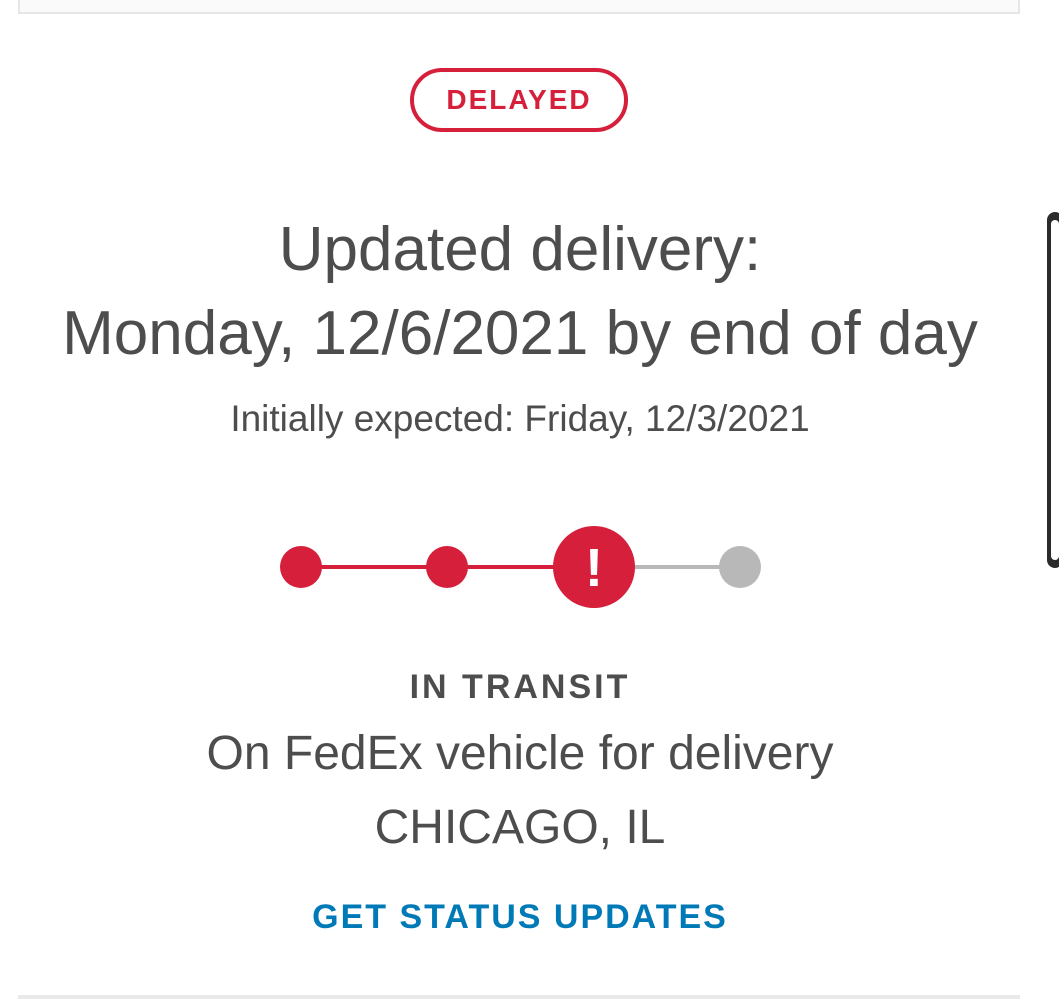 The image size is (1059, 999). I want to click on exclamation-icon: !, so click(594, 568).